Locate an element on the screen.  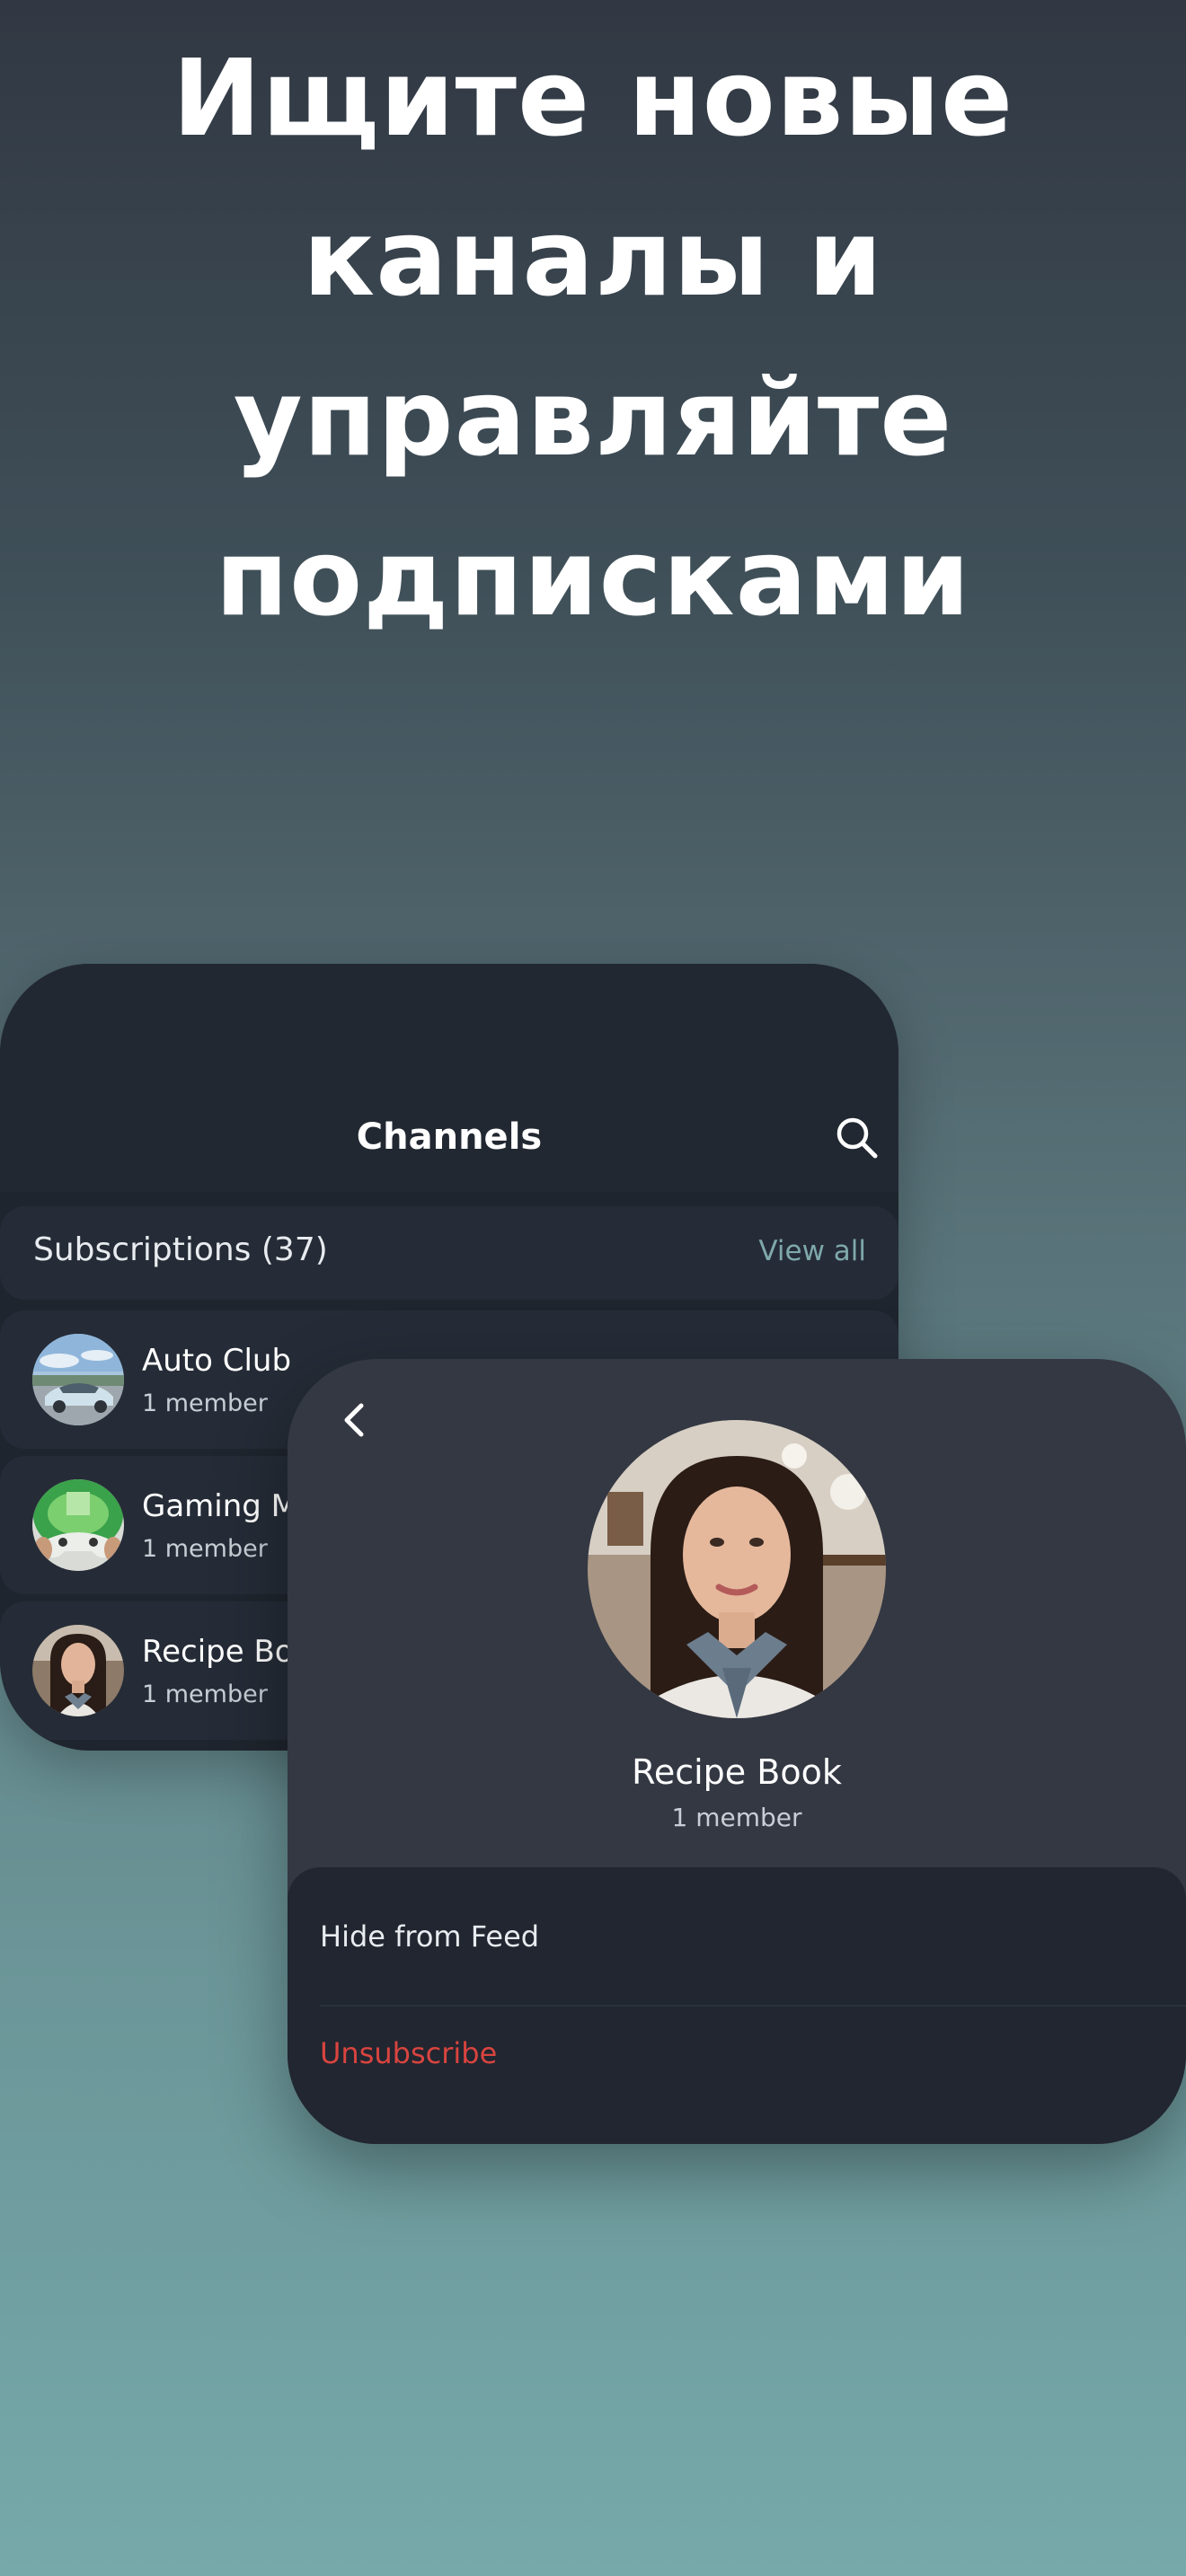
headline-line-4: подписками is located at coordinates (593, 578).